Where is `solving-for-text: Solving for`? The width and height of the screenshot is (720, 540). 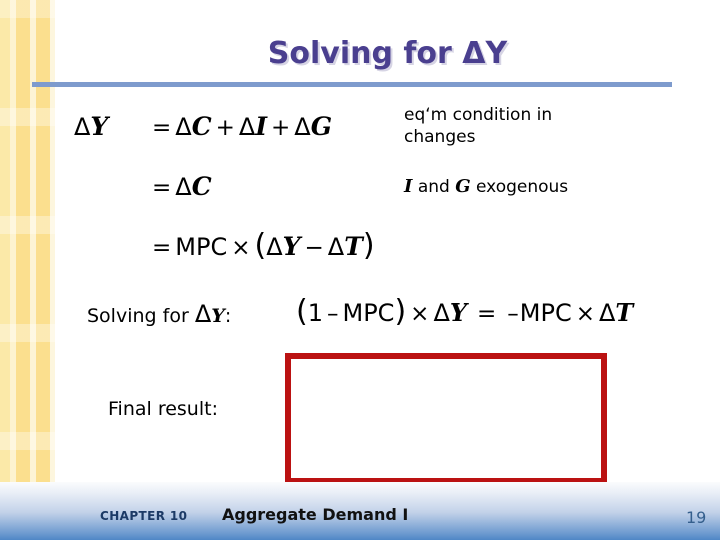
solving-for-text: Solving for is located at coordinates (138, 316).